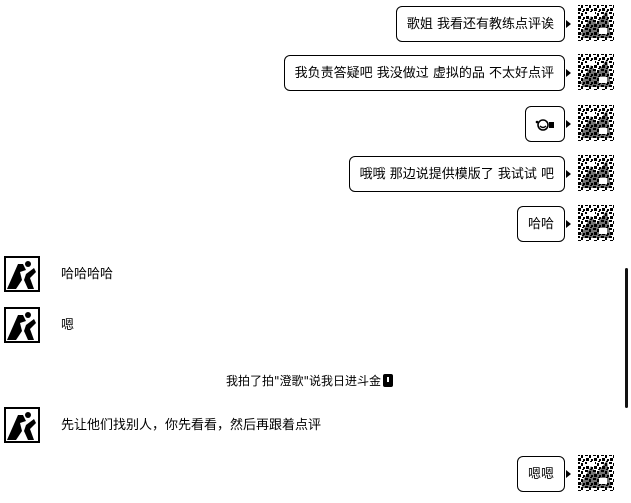 This screenshot has height=503, width=631. I want to click on message-bubble-outgoing, so click(548, 124).